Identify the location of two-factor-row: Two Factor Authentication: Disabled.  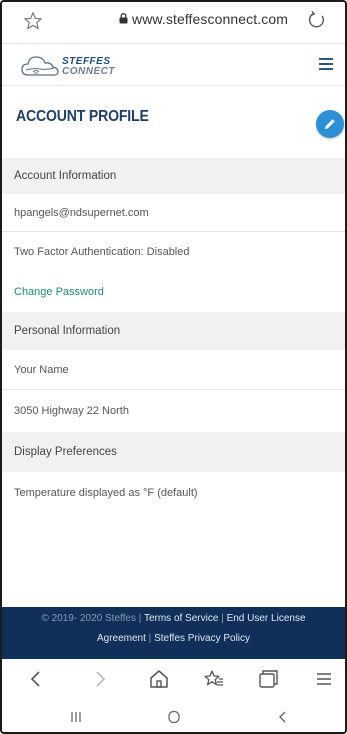
(173, 252).